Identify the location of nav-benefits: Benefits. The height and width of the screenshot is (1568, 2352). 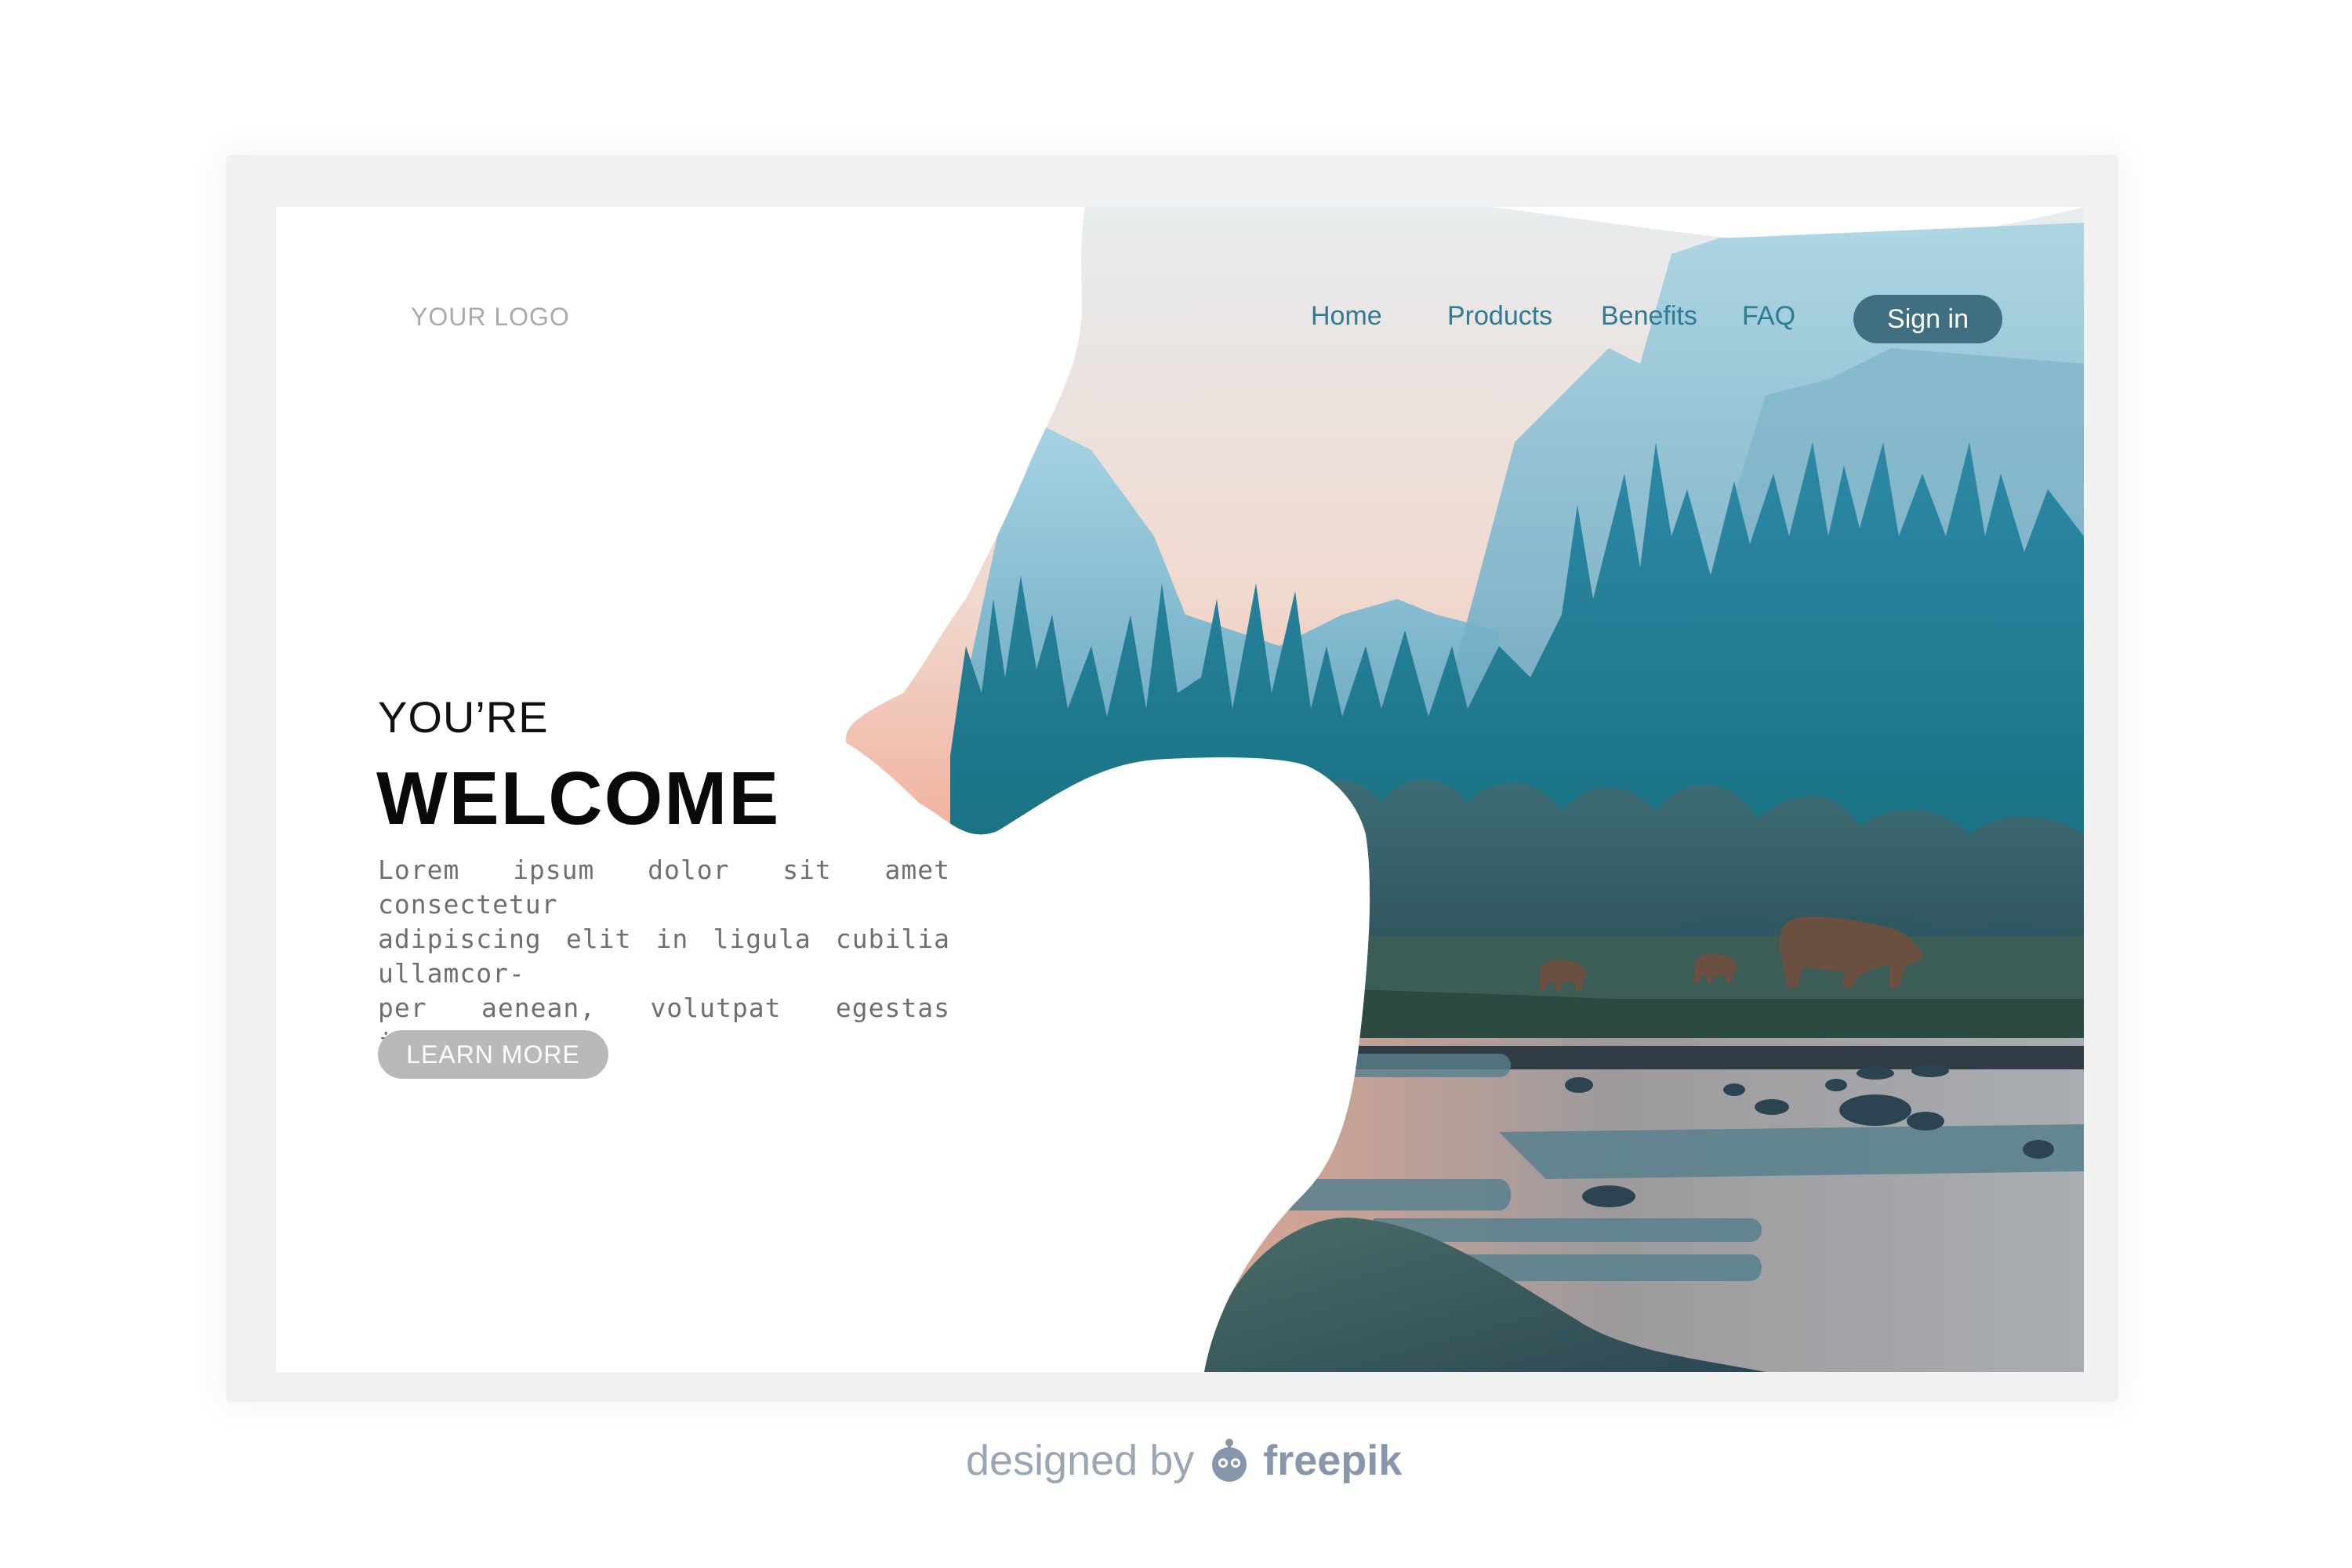
(1649, 316).